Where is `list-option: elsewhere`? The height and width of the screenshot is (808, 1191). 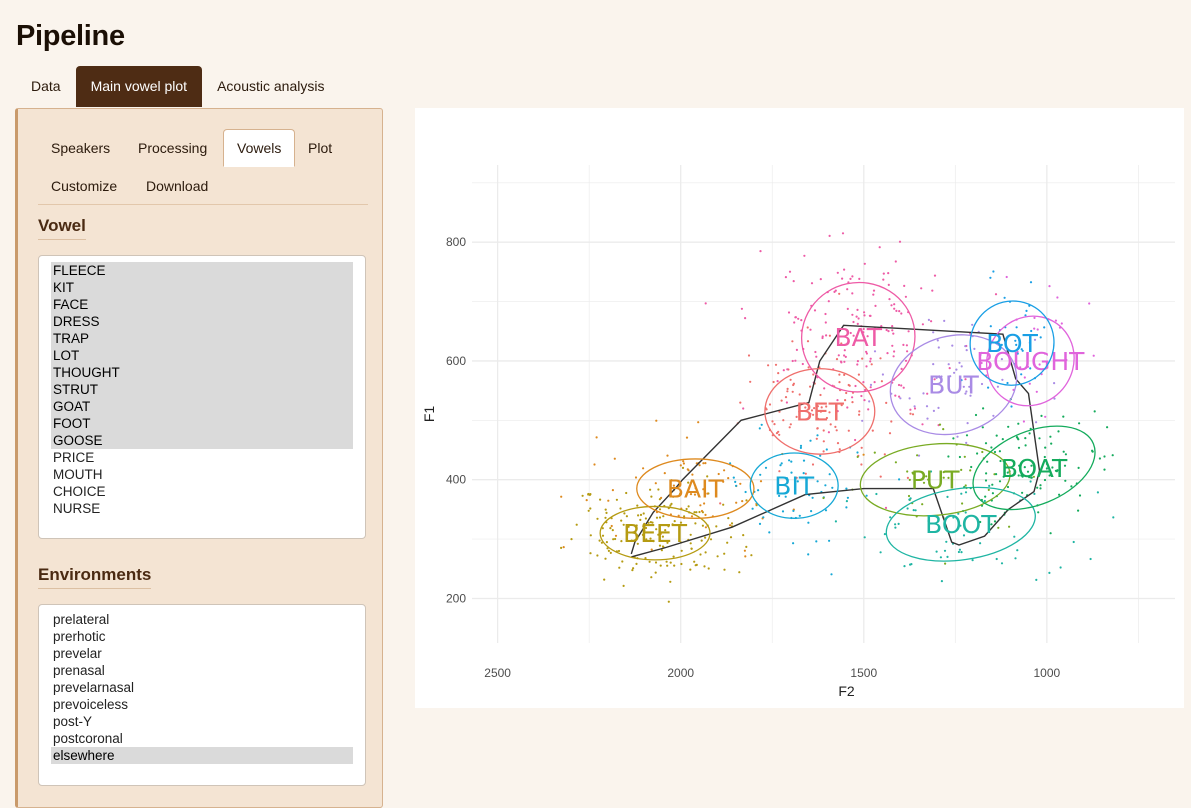
list-option: elsewhere is located at coordinates (202, 755).